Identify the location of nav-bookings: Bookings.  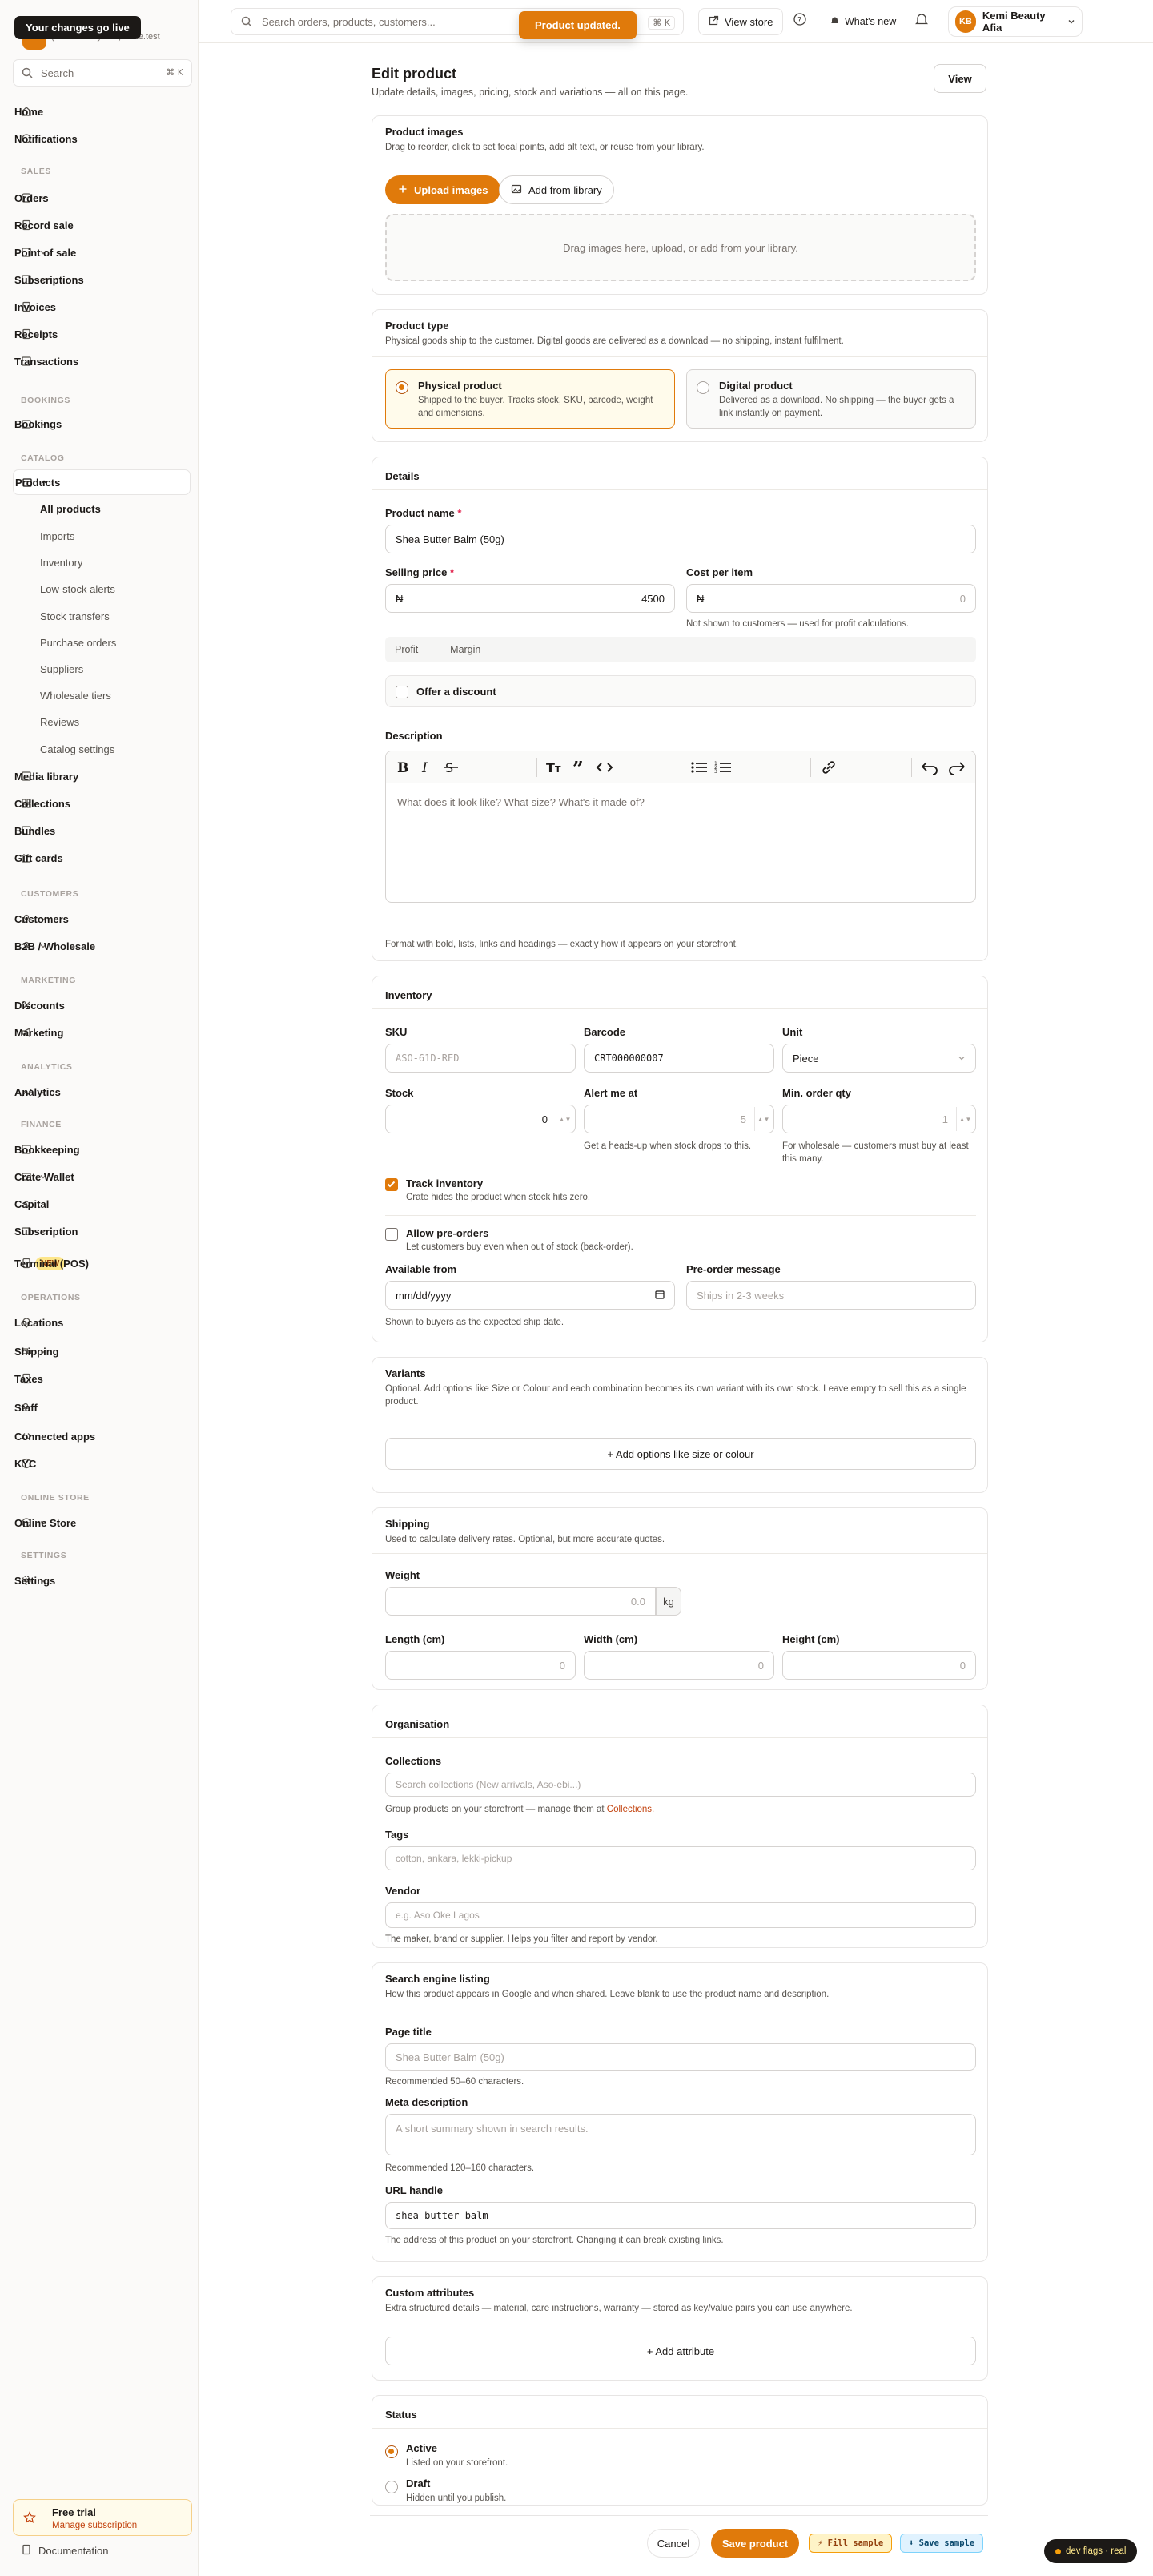
(102, 424).